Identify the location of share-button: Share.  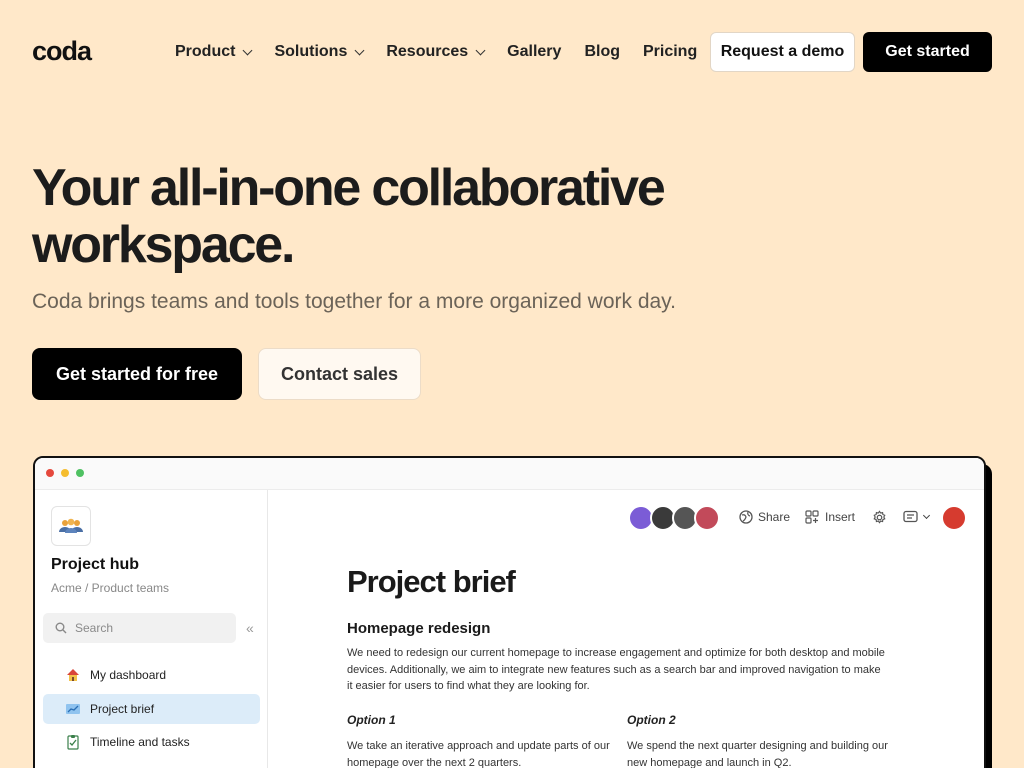
(764, 517).